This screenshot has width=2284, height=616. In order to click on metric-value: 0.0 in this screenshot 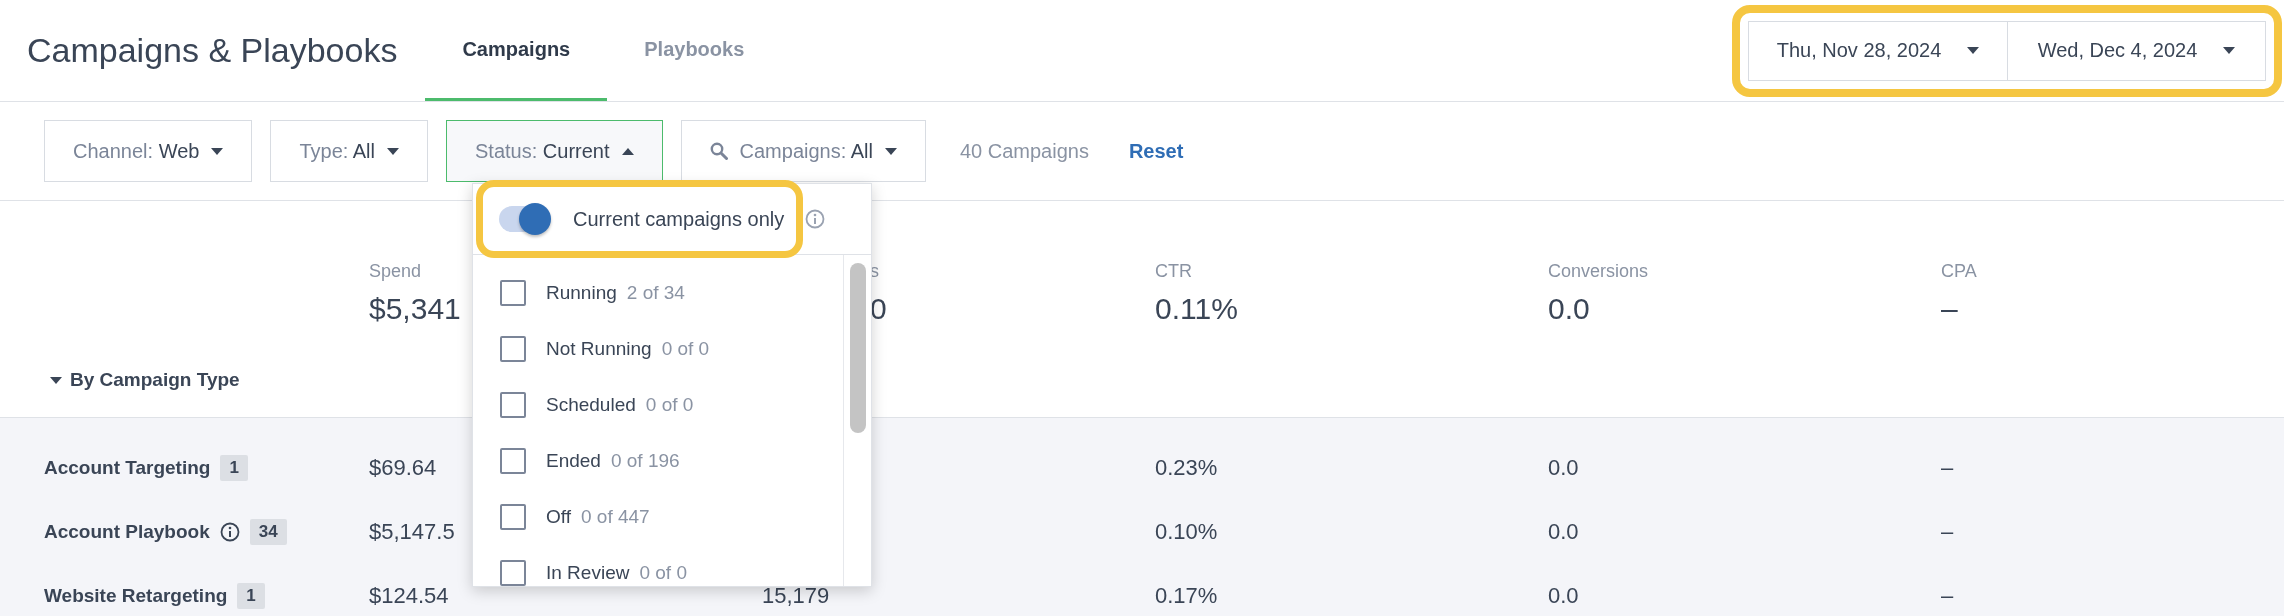, I will do `click(1569, 309)`.